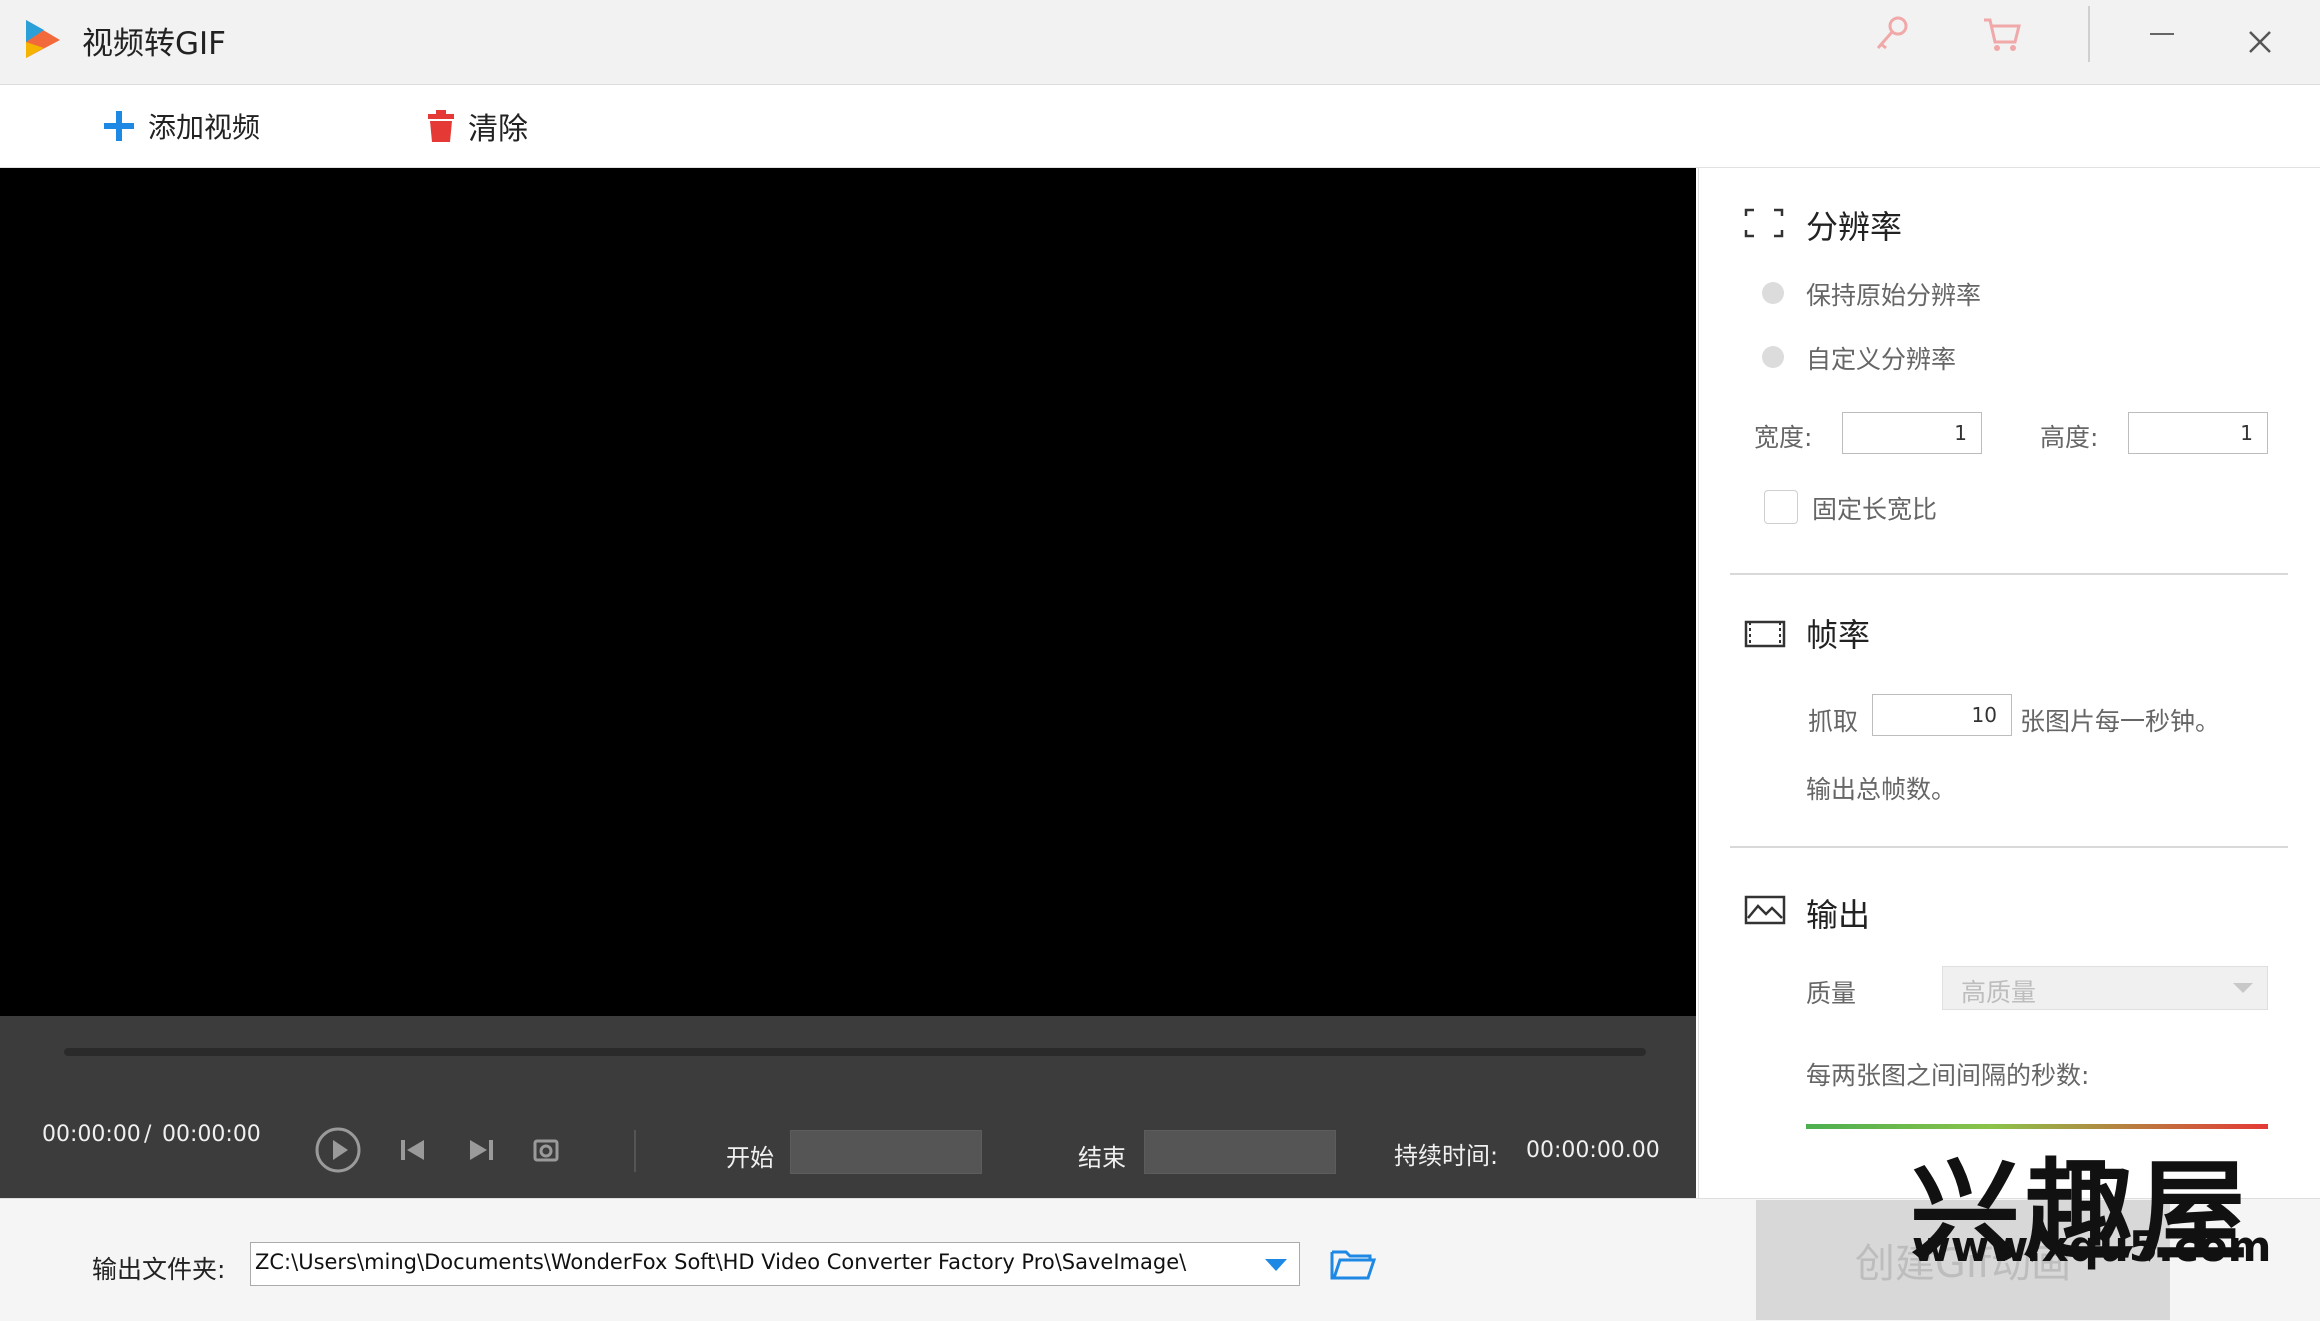 The width and height of the screenshot is (2320, 1321). What do you see at coordinates (2089, 34) in the screenshot?
I see `titlebar-divider` at bounding box center [2089, 34].